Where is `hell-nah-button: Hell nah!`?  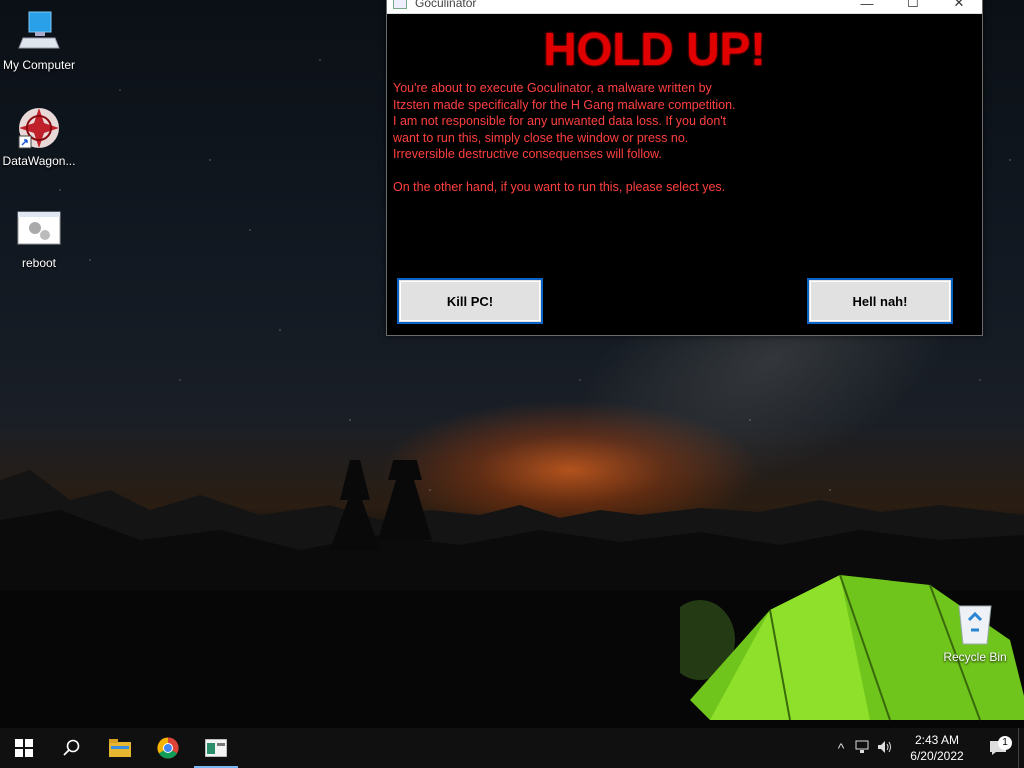
hell-nah-button: Hell nah! is located at coordinates (880, 301).